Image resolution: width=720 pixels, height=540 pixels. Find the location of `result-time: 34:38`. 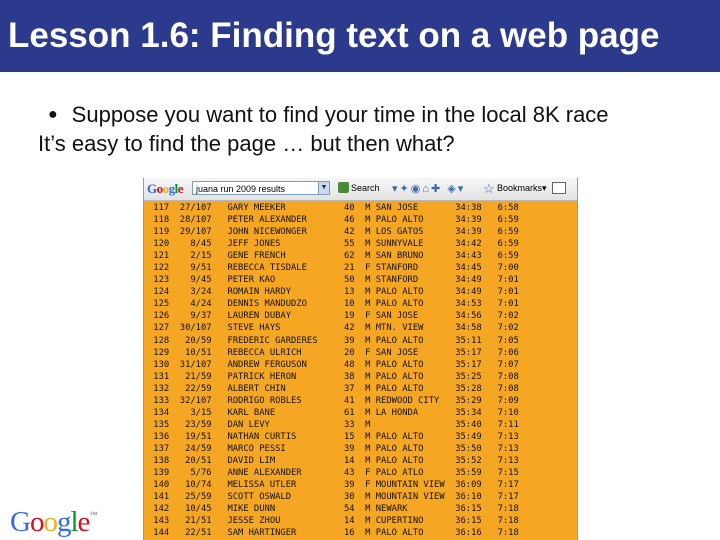

result-time: 34:38 is located at coordinates (465, 208).